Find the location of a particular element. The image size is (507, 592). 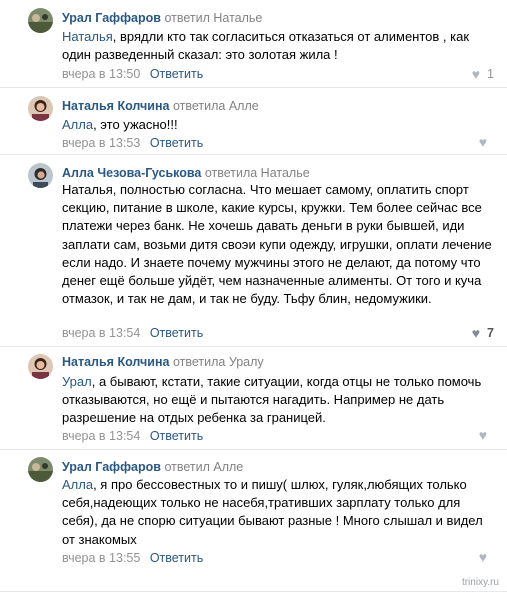

timestamp: вчера в 13:55 is located at coordinates (101, 558).